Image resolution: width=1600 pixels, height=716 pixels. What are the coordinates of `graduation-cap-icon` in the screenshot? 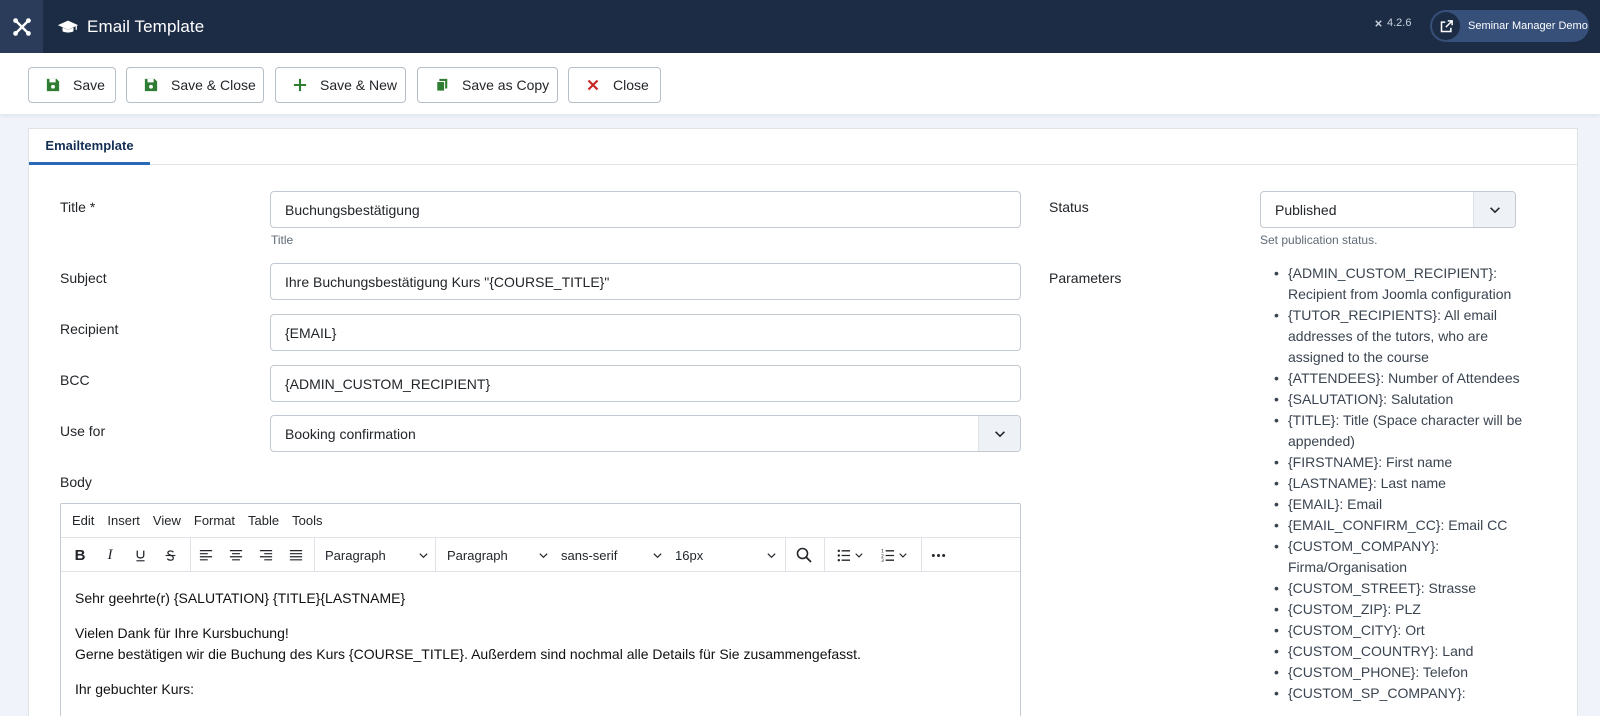 It's located at (68, 27).